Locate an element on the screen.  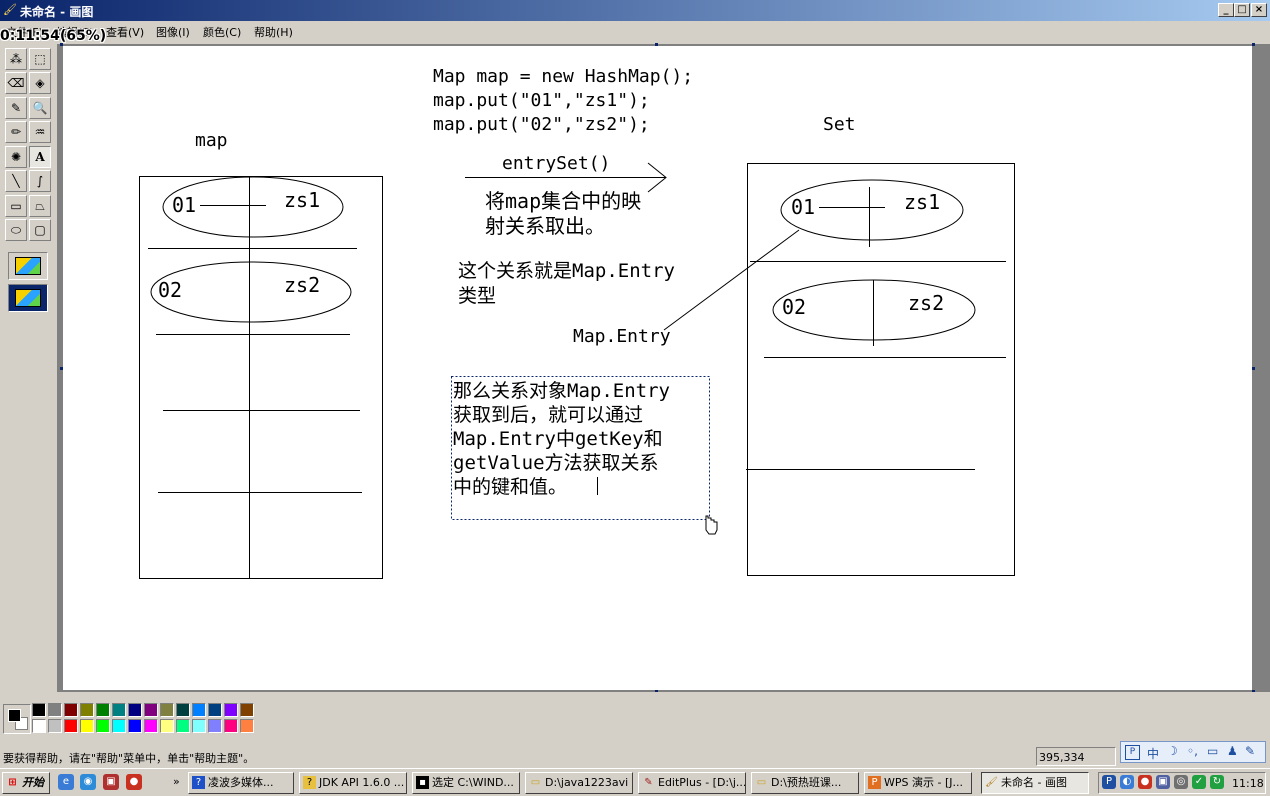
clock: 11:18 is located at coordinates (1248, 783).